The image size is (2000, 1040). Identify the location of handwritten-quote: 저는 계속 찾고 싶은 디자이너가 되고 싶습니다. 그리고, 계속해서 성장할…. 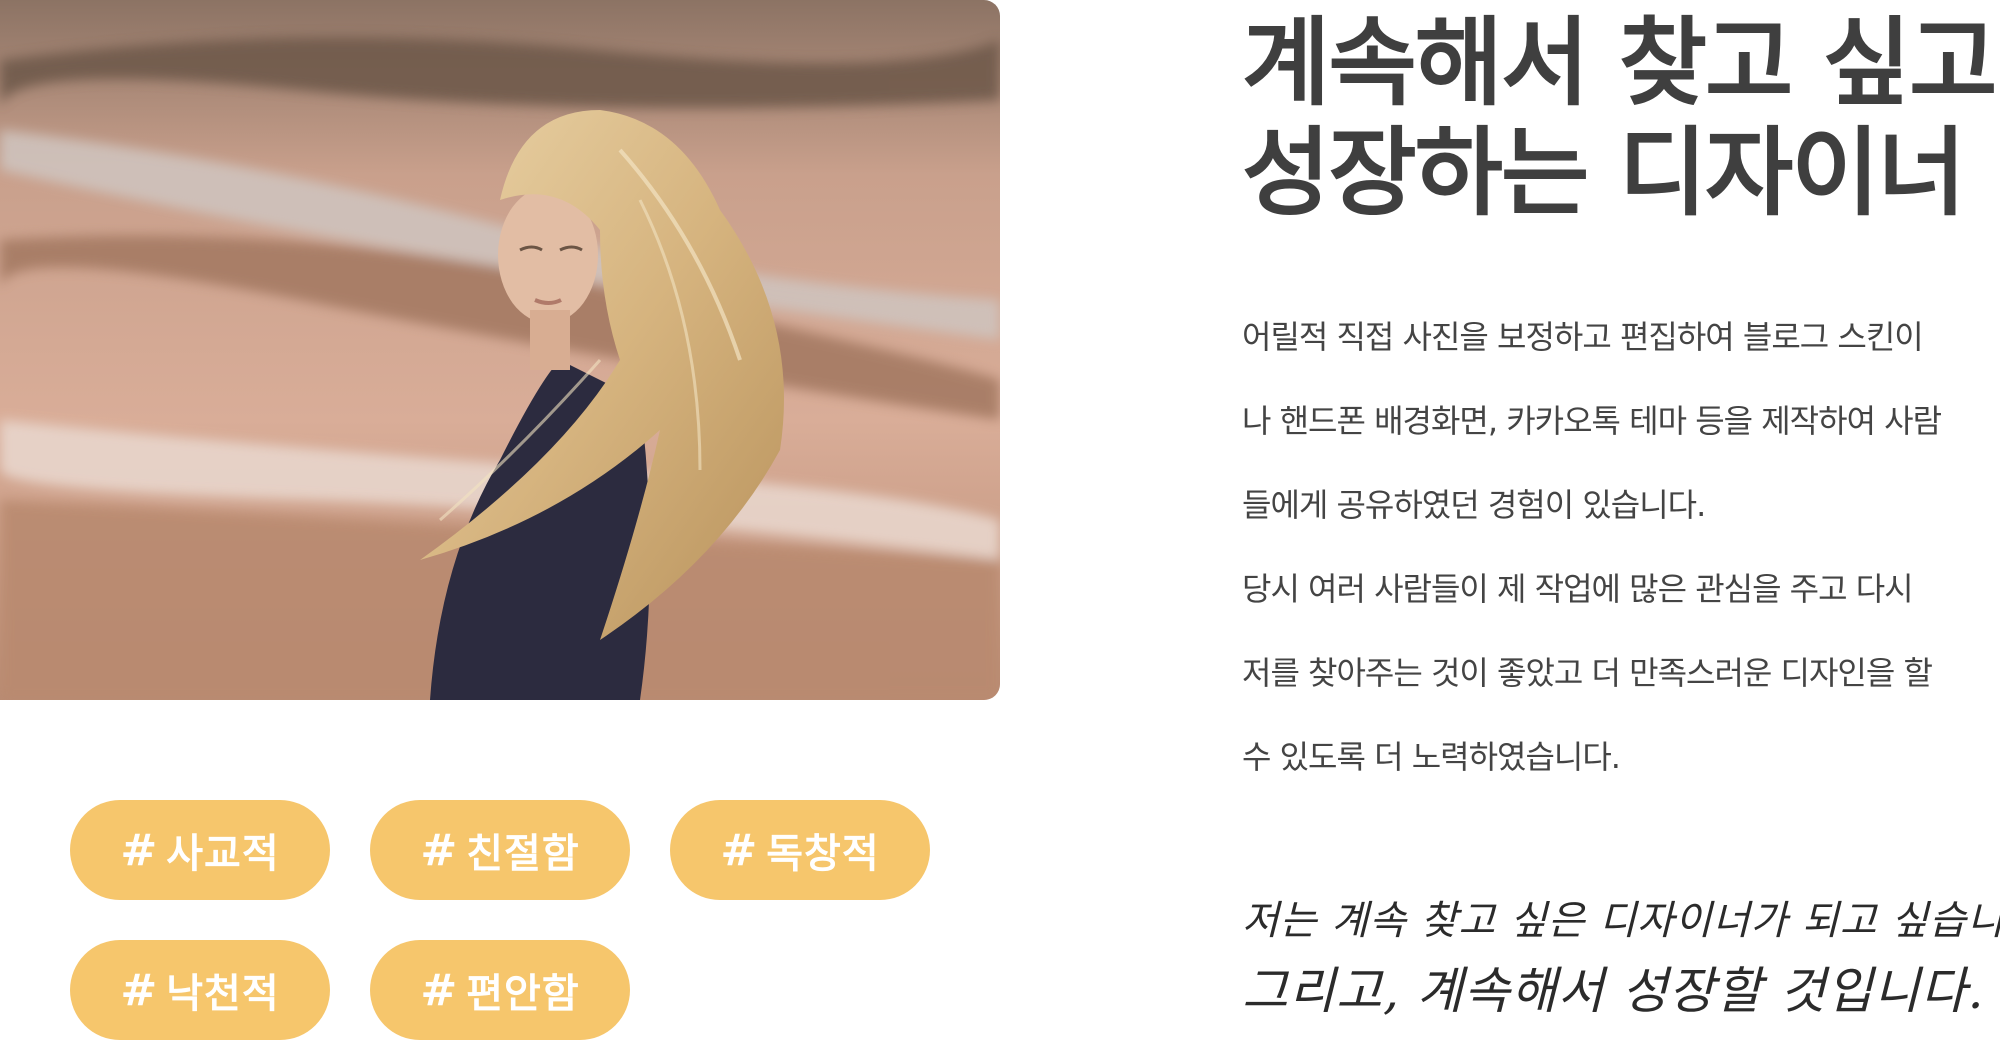
(1621, 960).